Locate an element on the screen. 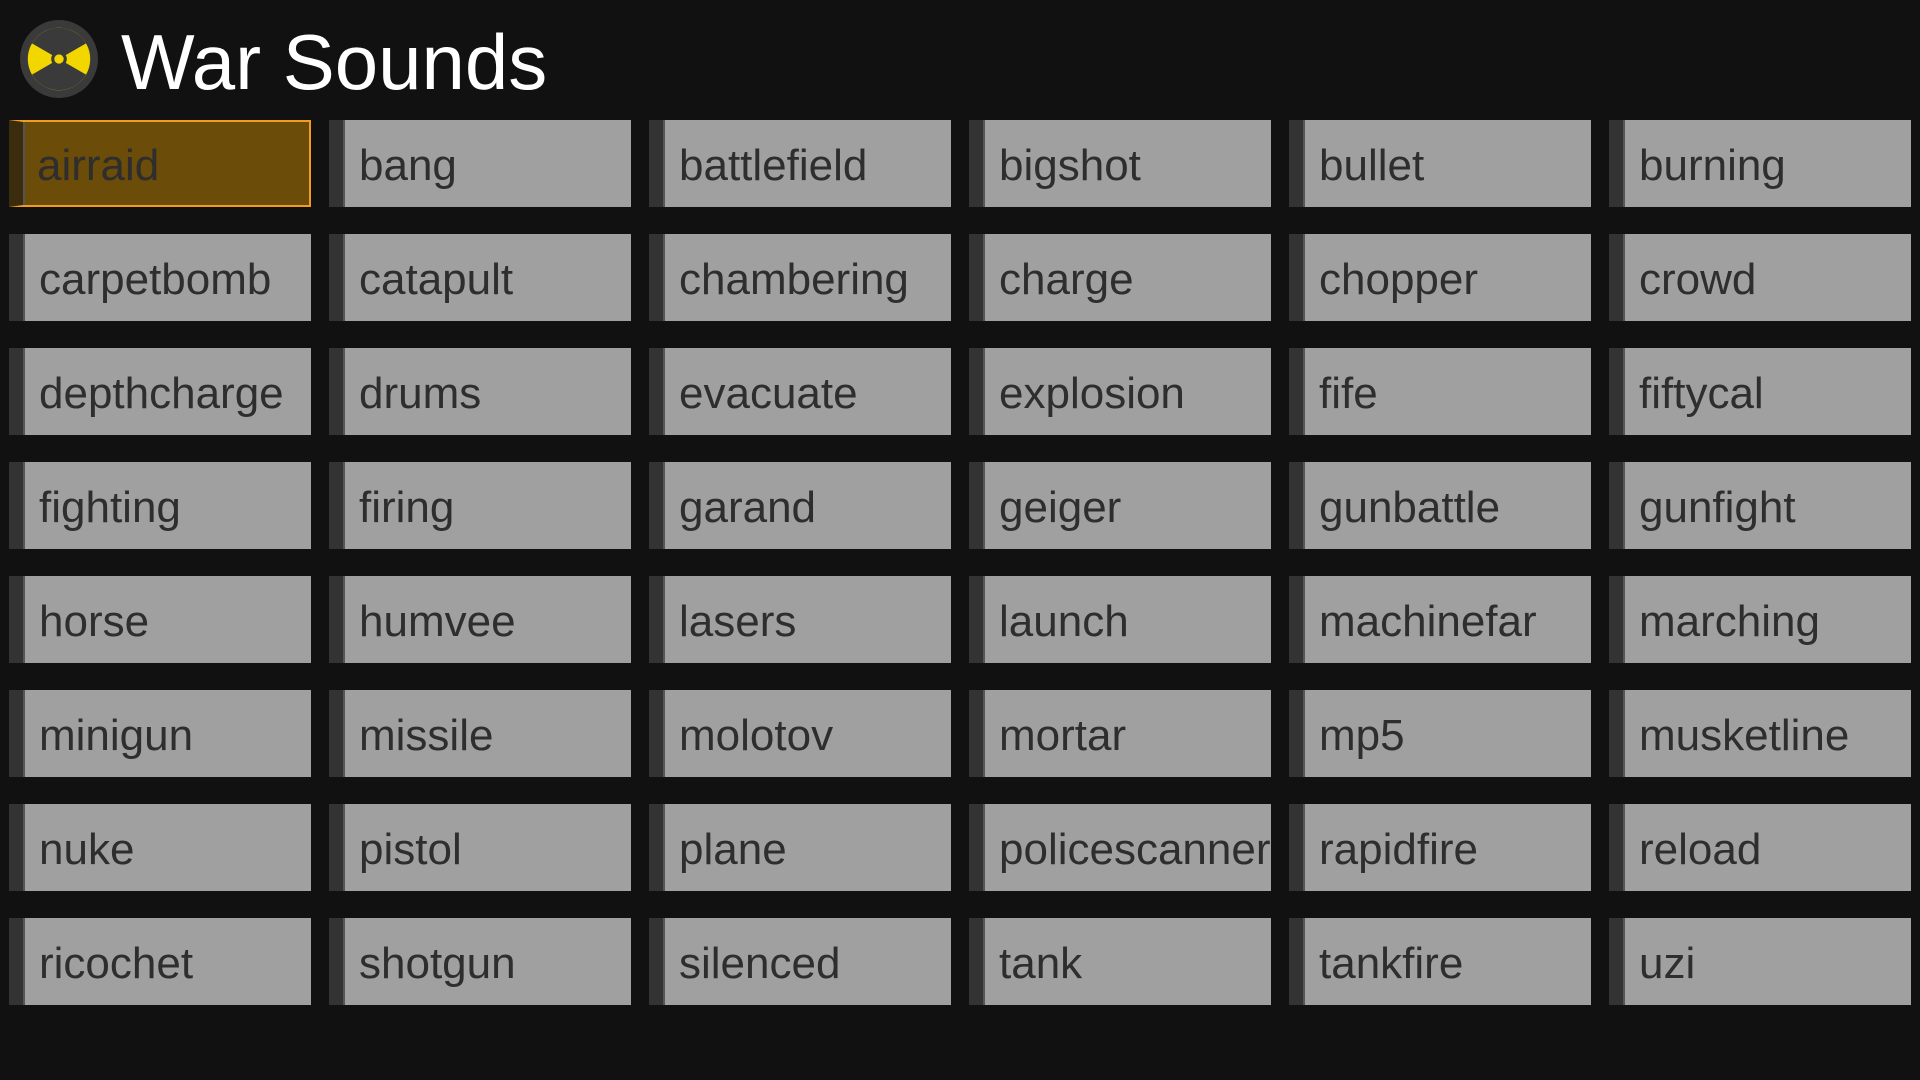 The width and height of the screenshot is (1920, 1080). sound-label: marching is located at coordinates (1729, 621).